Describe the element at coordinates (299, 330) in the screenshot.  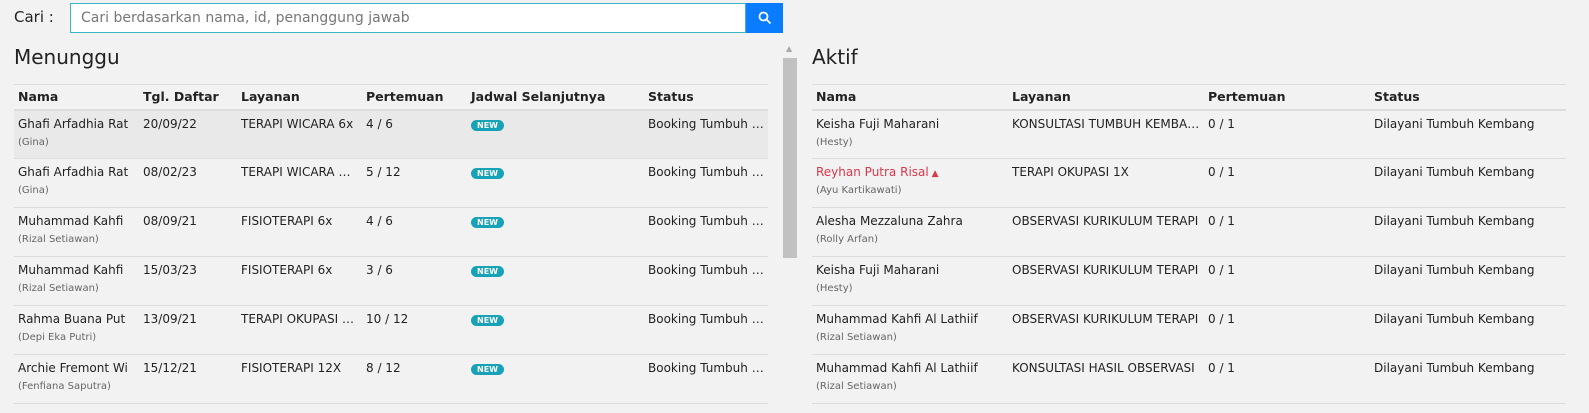
I see `service-cell: TERAPI OKUPASI 12X` at that location.